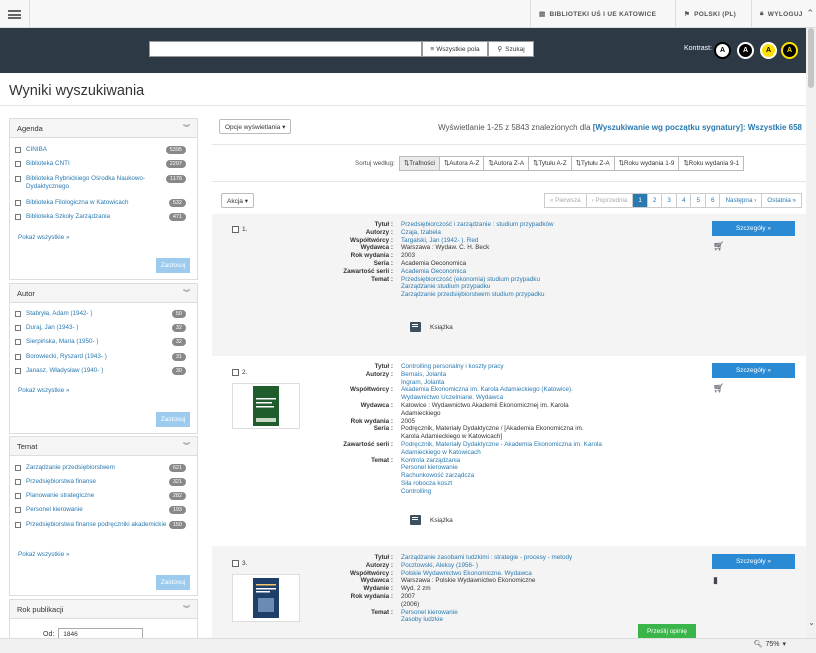 This screenshot has height=653, width=816. I want to click on facet-subject-item-4: Personel kierowanie 193, so click(100, 510).